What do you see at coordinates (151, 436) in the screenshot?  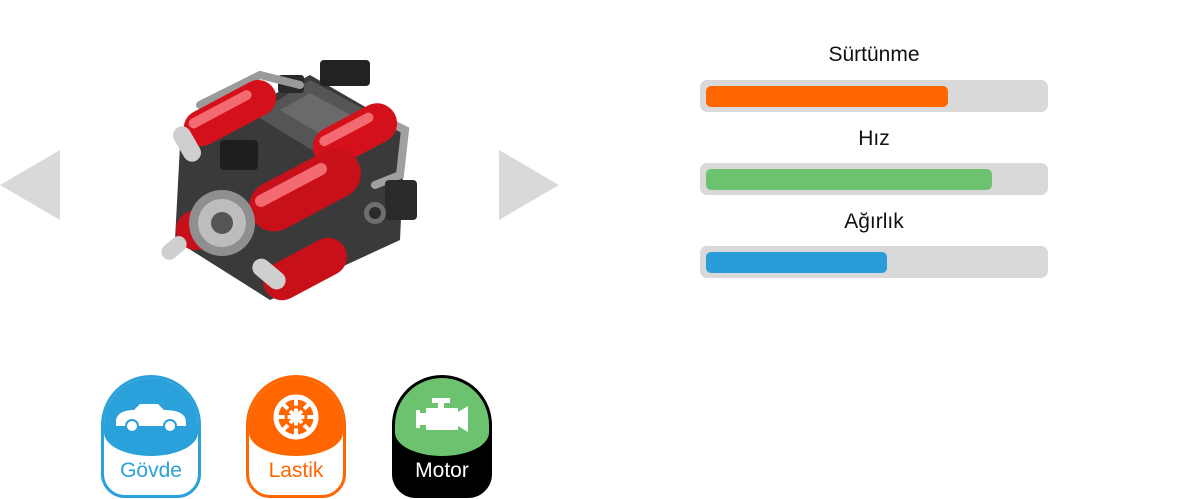 I see `tab-govde: Gövde` at bounding box center [151, 436].